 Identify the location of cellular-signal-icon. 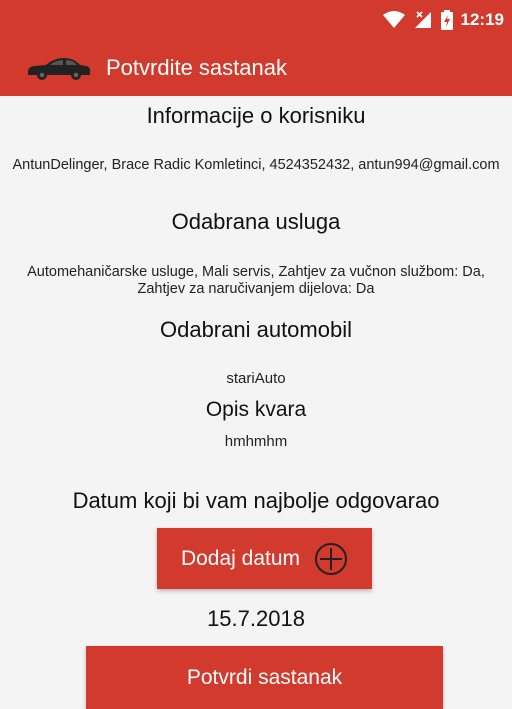
(423, 20).